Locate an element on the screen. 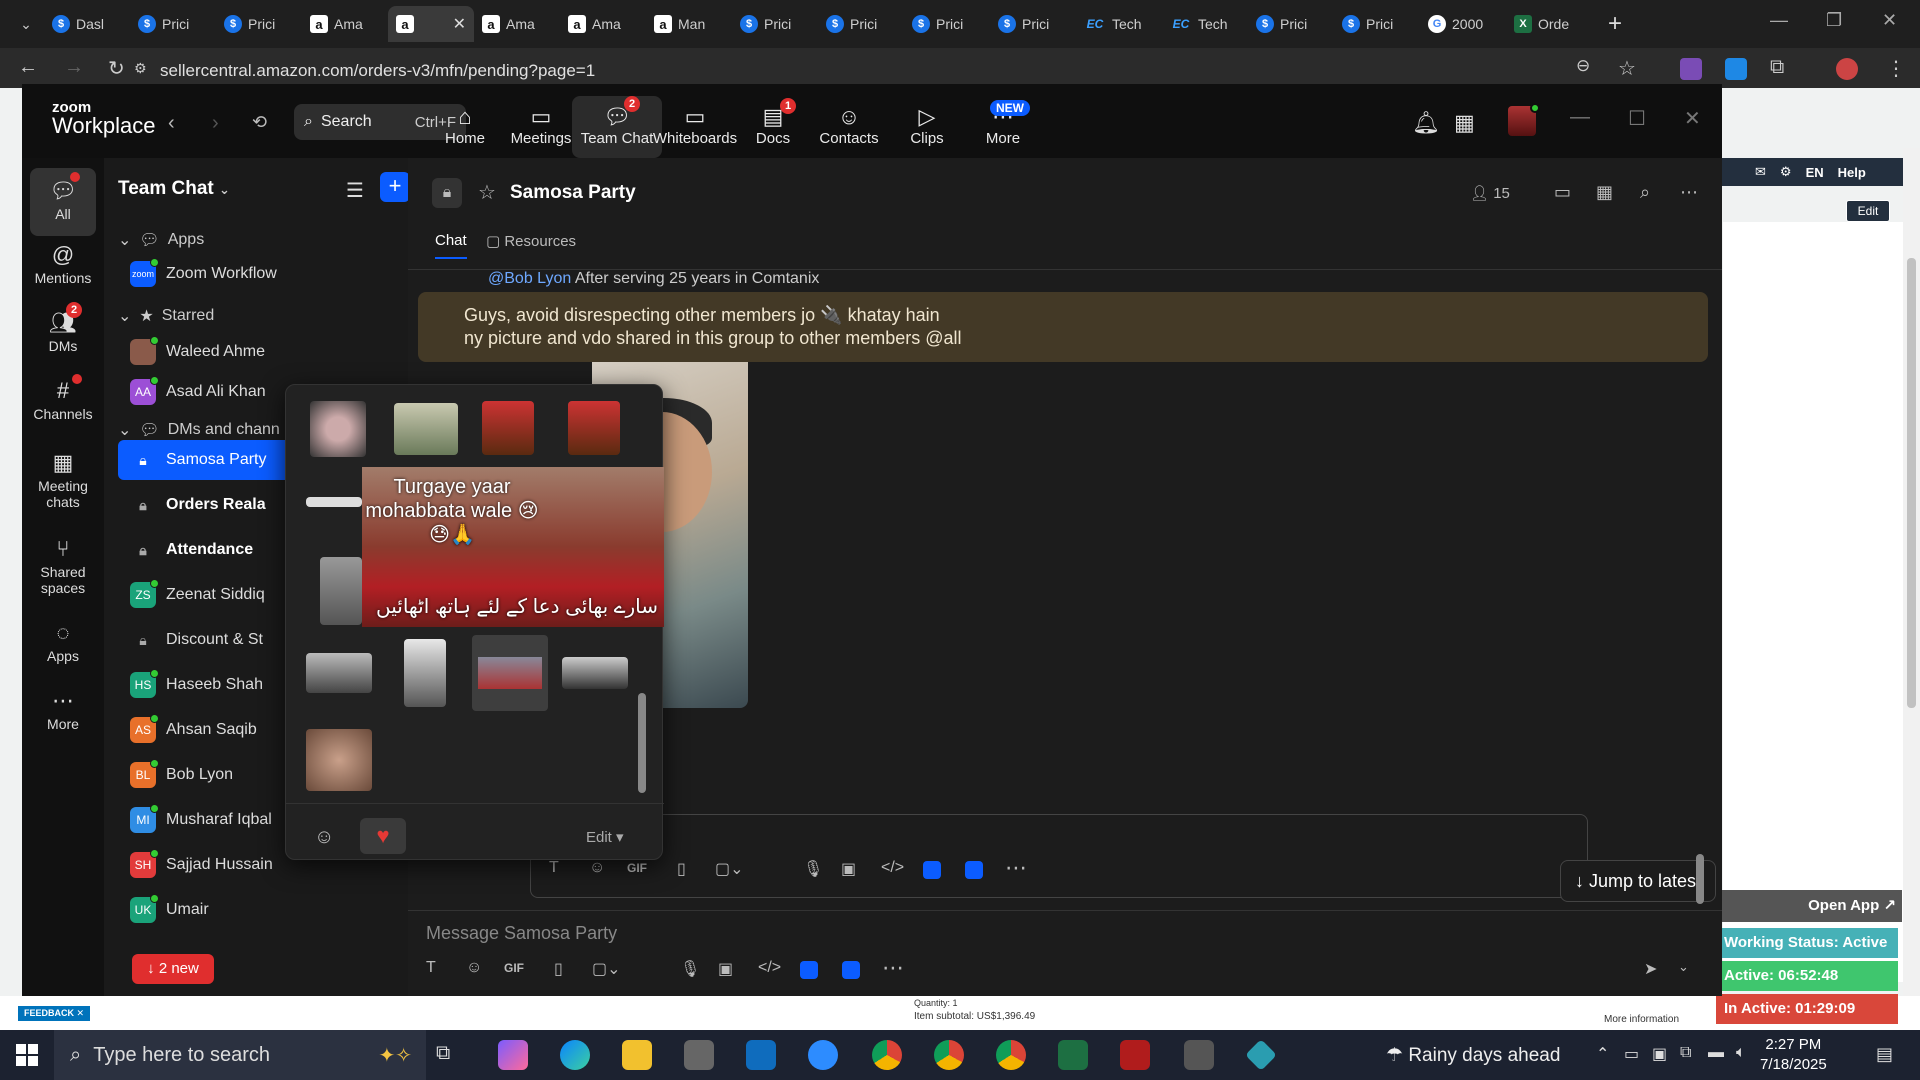 The image size is (1920, 1080). mail-icon: ✉ is located at coordinates (1760, 172).